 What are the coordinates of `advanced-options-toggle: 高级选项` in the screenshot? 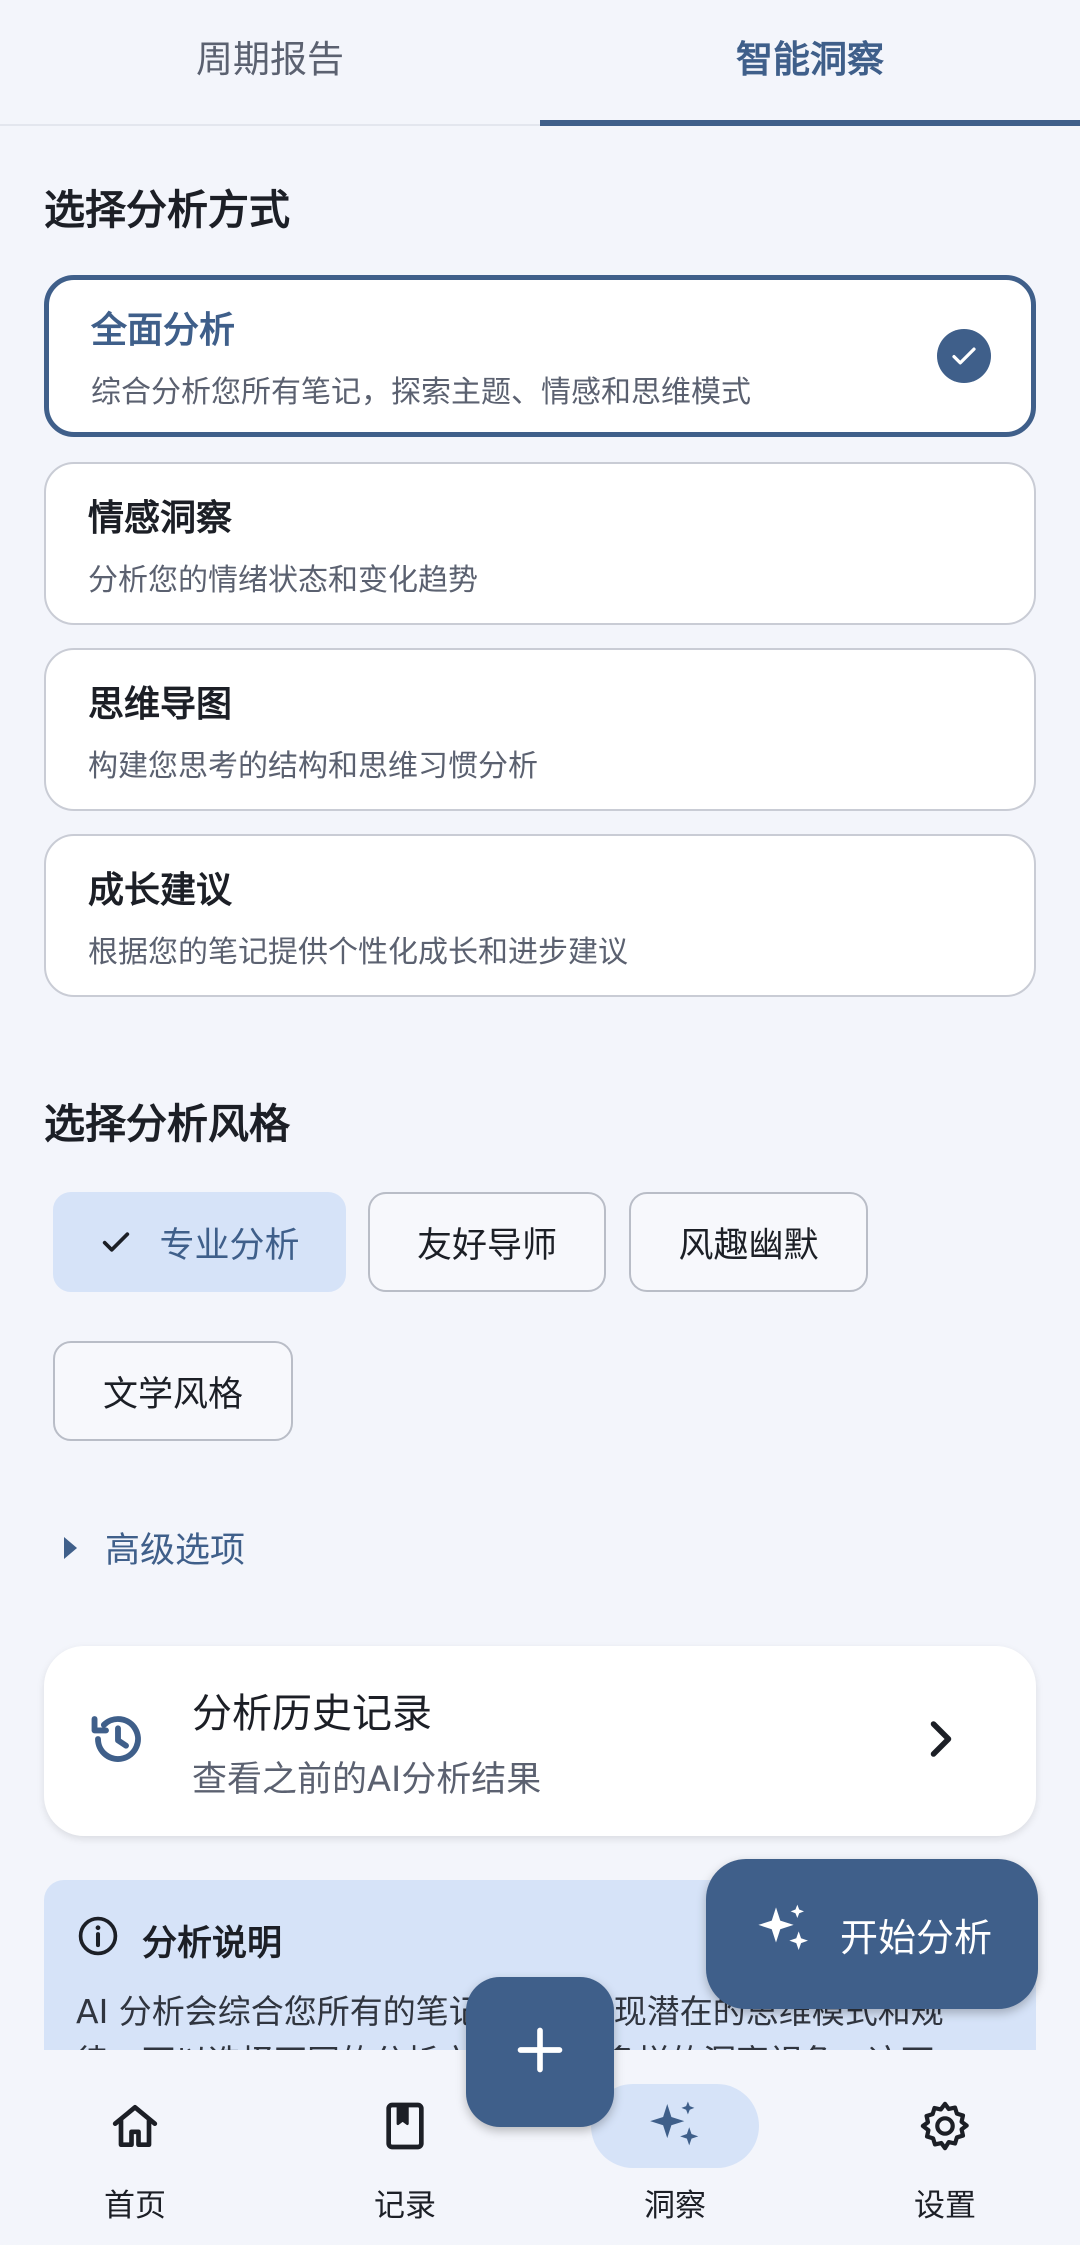 It's located at (154, 1547).